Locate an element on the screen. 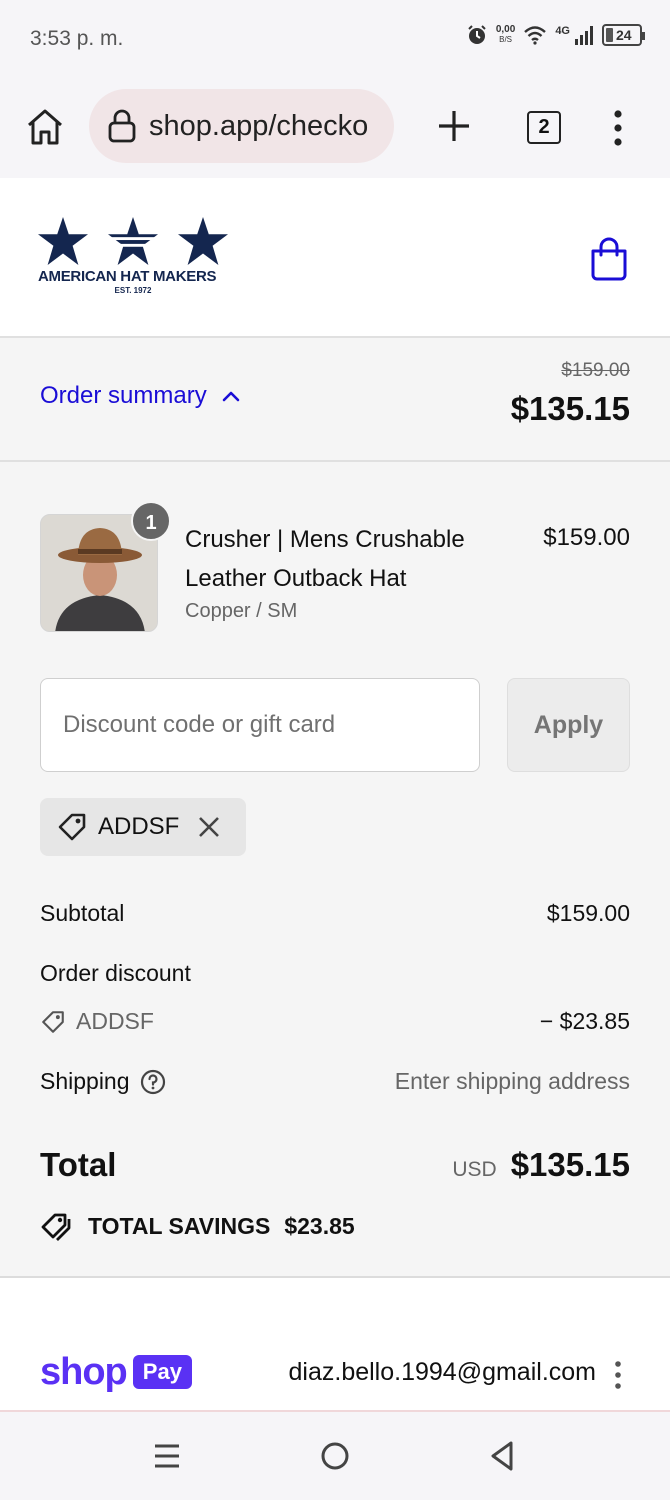  chevron-up-icon is located at coordinates (230, 396).